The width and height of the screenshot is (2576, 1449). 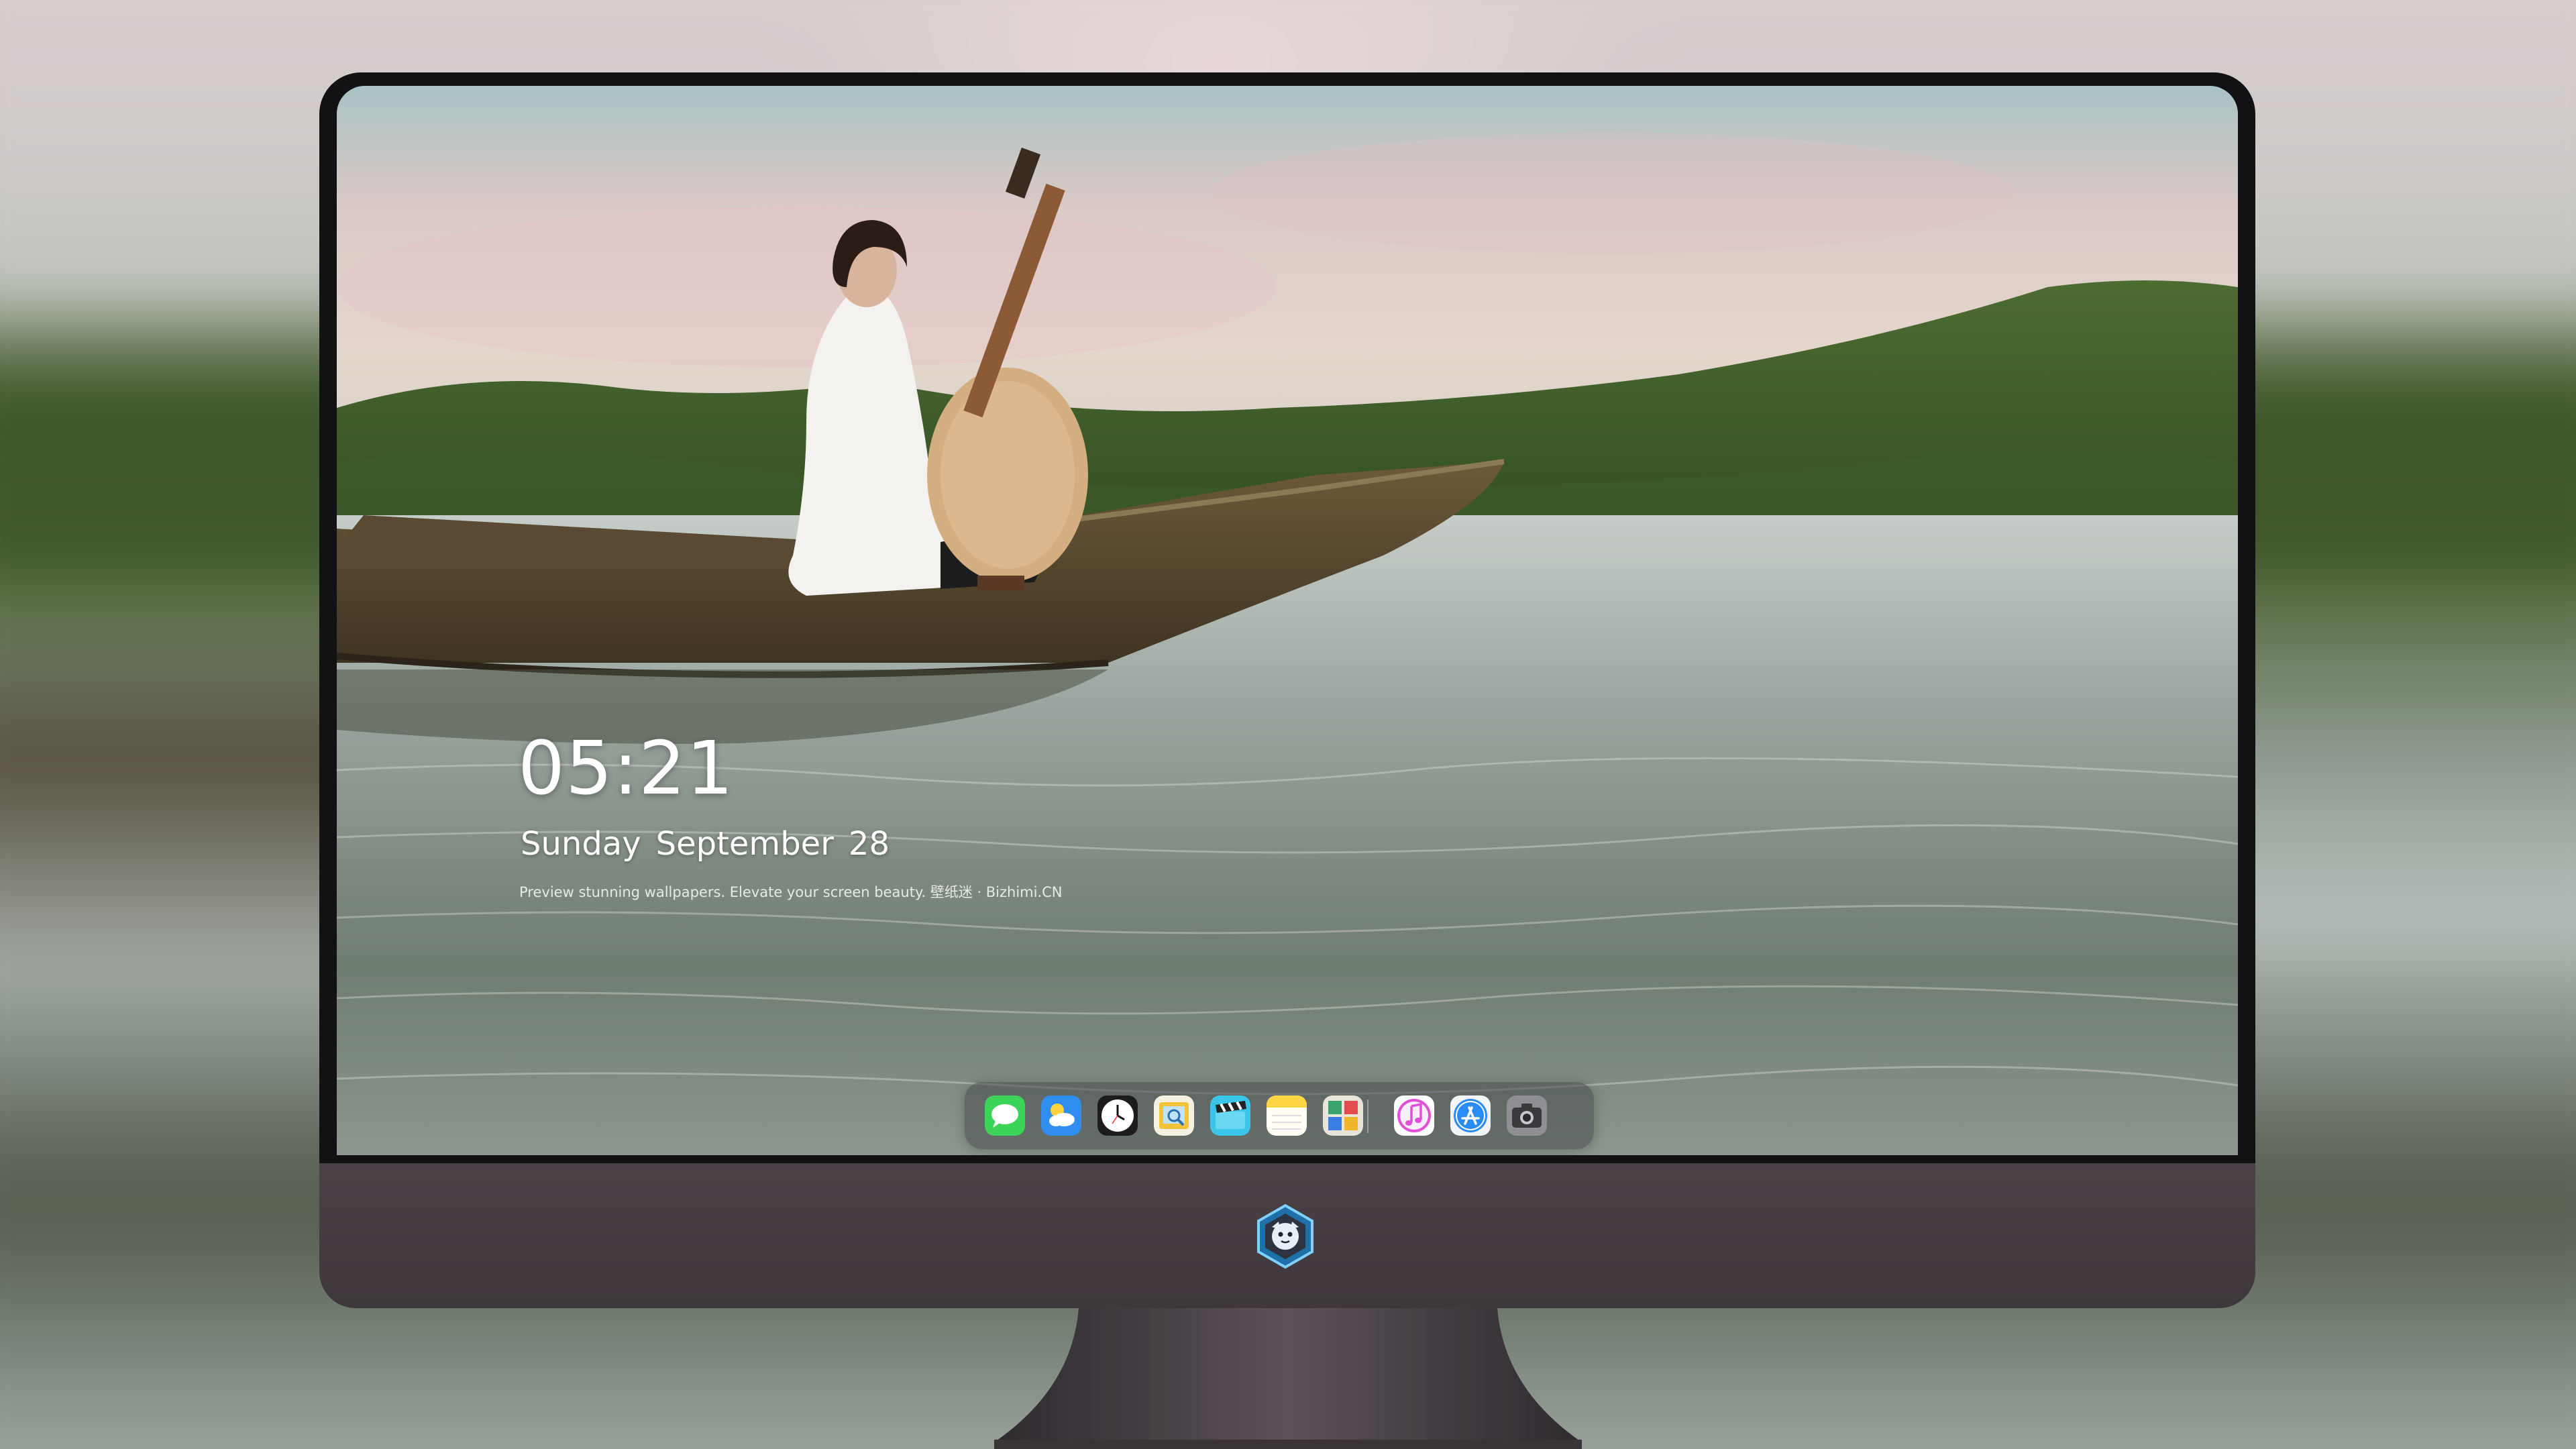 What do you see at coordinates (869, 844) in the screenshot?
I see `date-day: 28` at bounding box center [869, 844].